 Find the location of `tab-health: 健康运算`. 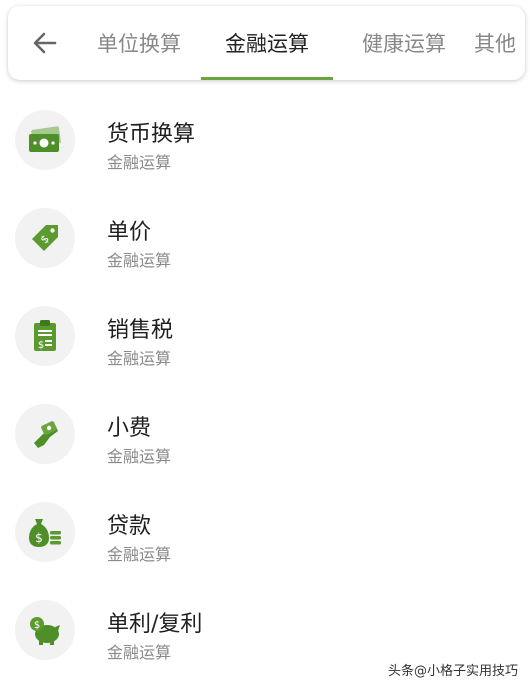

tab-health: 健康运算 is located at coordinates (404, 43).